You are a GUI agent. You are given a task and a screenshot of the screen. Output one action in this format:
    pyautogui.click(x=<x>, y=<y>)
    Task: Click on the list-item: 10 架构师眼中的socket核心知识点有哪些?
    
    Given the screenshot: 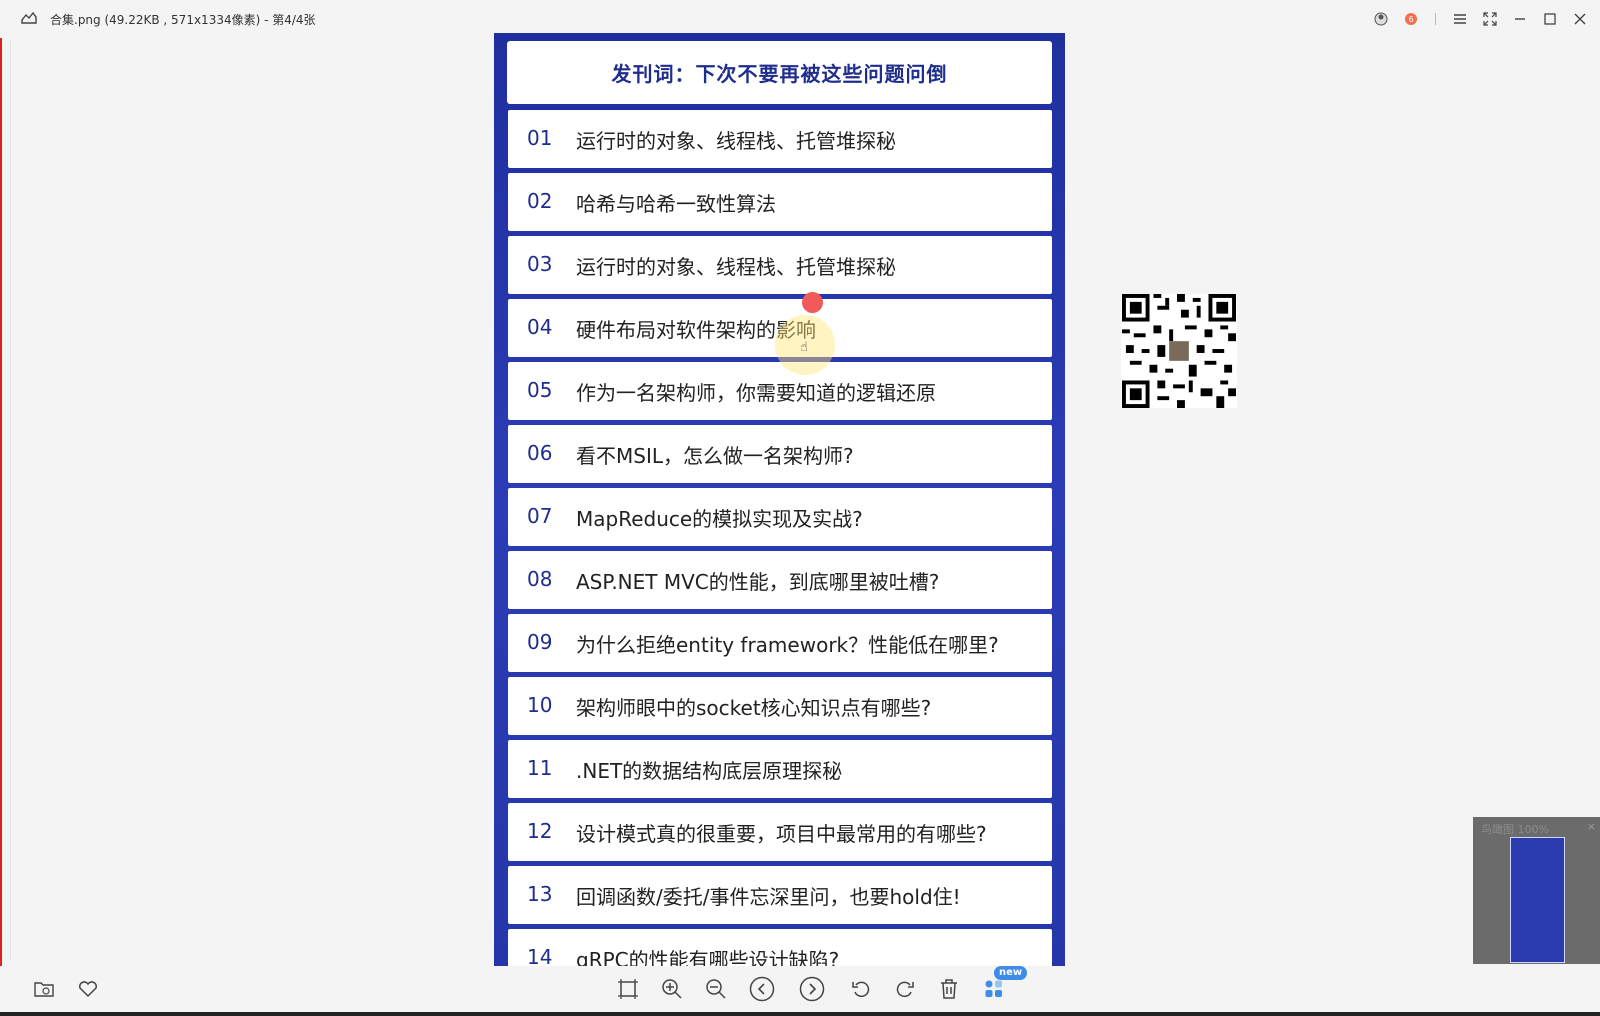 What is the action you would take?
    pyautogui.click(x=780, y=706)
    